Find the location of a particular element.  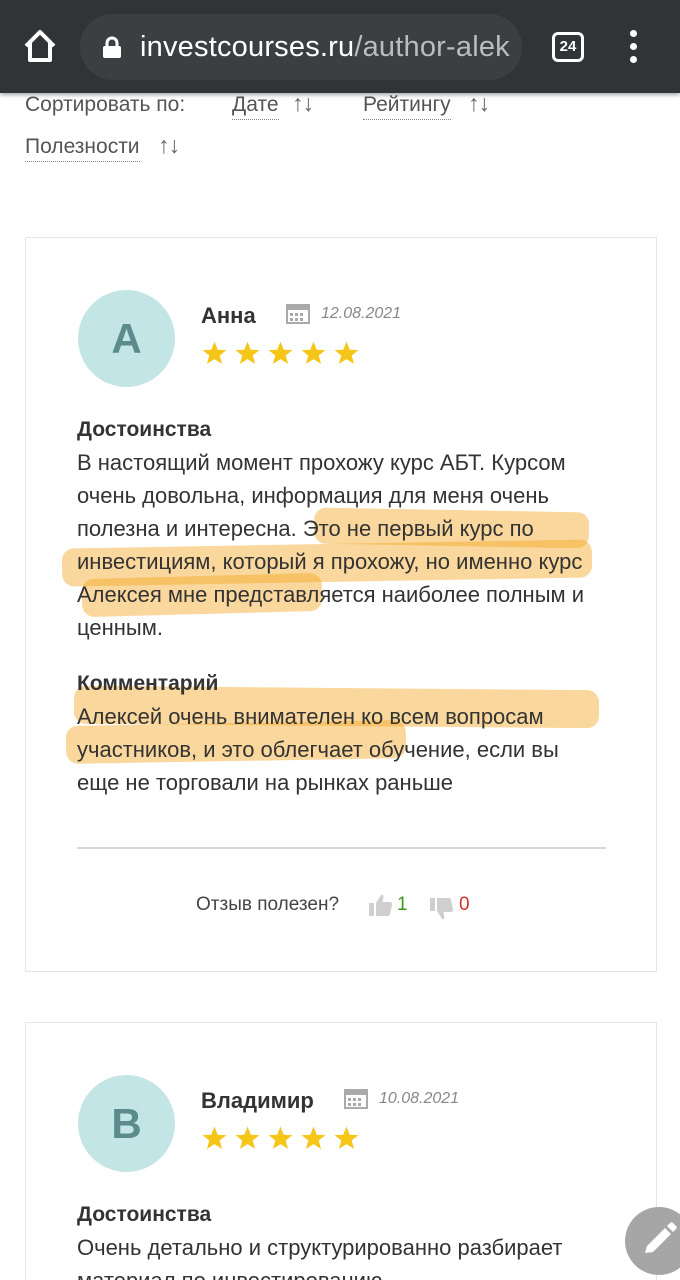

pencil-icon is located at coordinates (661, 1237).